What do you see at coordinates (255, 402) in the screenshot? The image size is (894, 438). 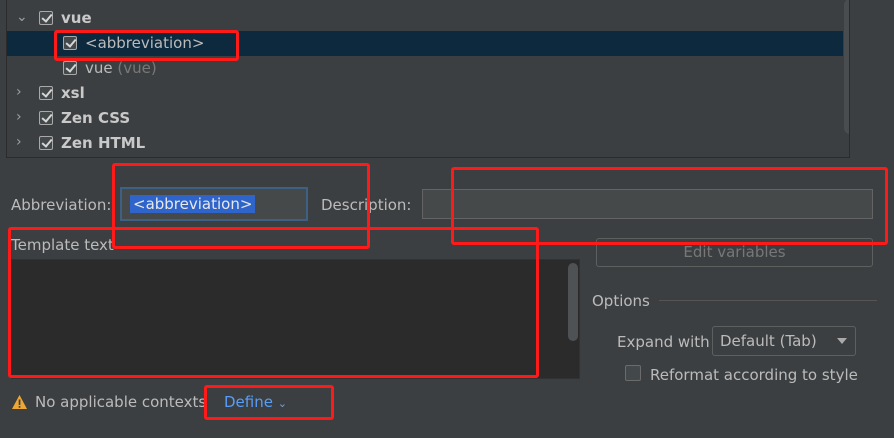 I see `define-link: Define ⌄` at bounding box center [255, 402].